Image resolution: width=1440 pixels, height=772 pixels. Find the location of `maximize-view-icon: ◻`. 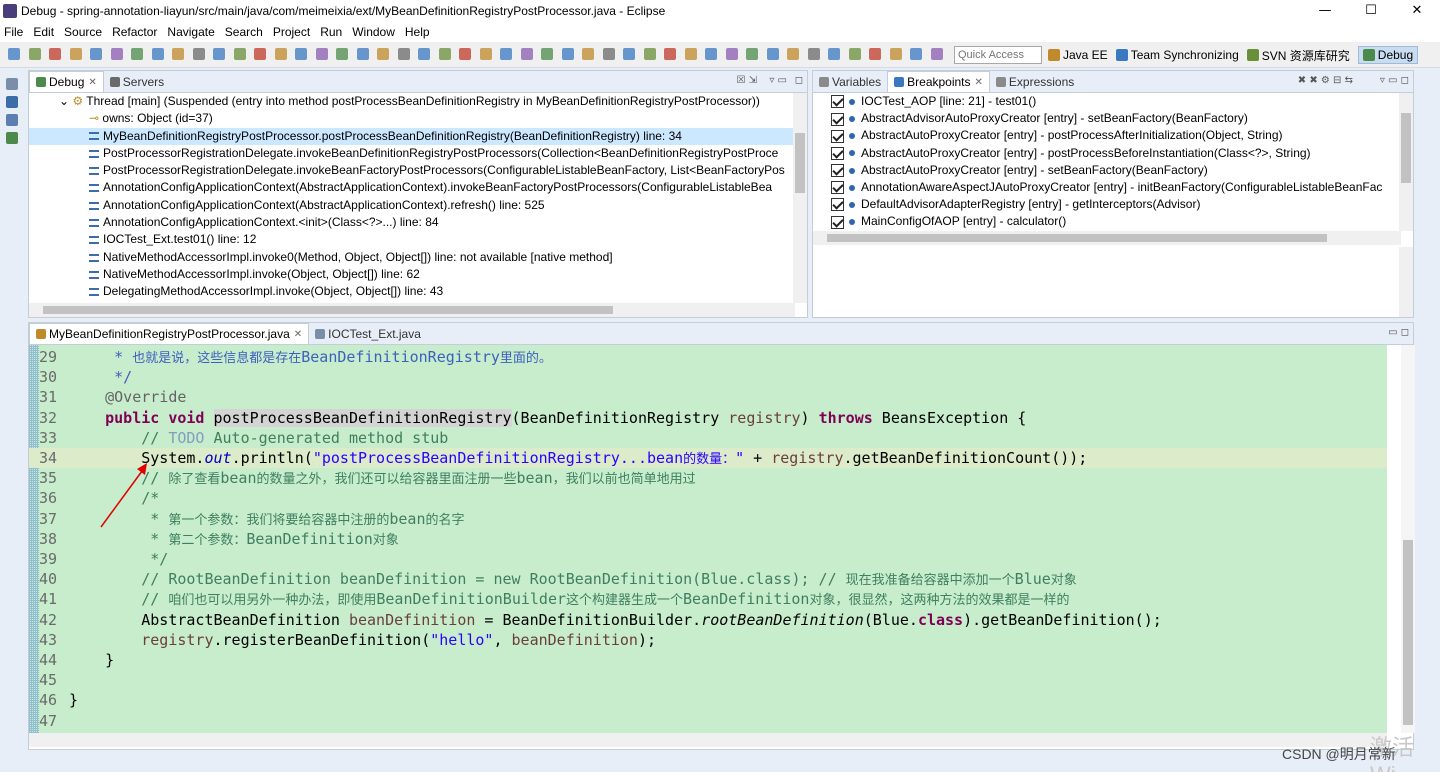

maximize-view-icon: ◻ is located at coordinates (799, 80).